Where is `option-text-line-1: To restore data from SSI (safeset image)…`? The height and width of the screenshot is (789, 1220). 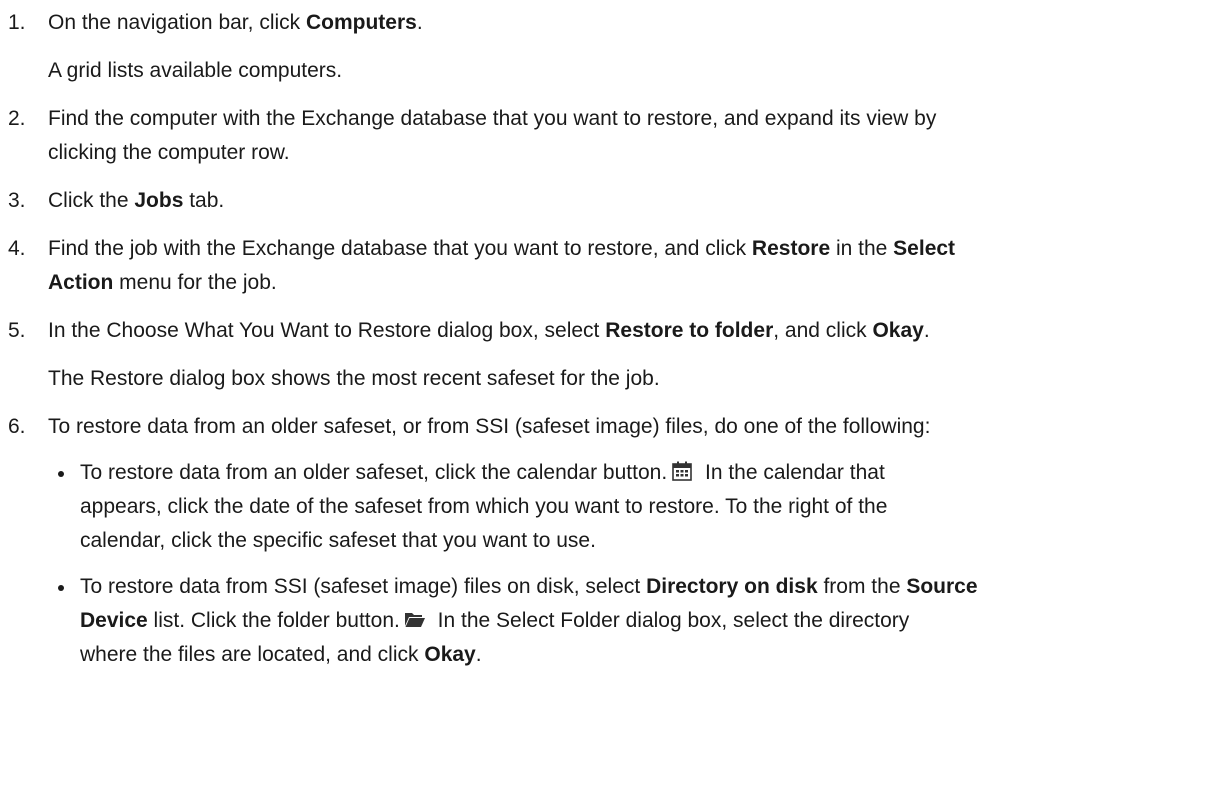
option-text-line-1: To restore data from SSI (safeset image)… is located at coordinates (529, 586).